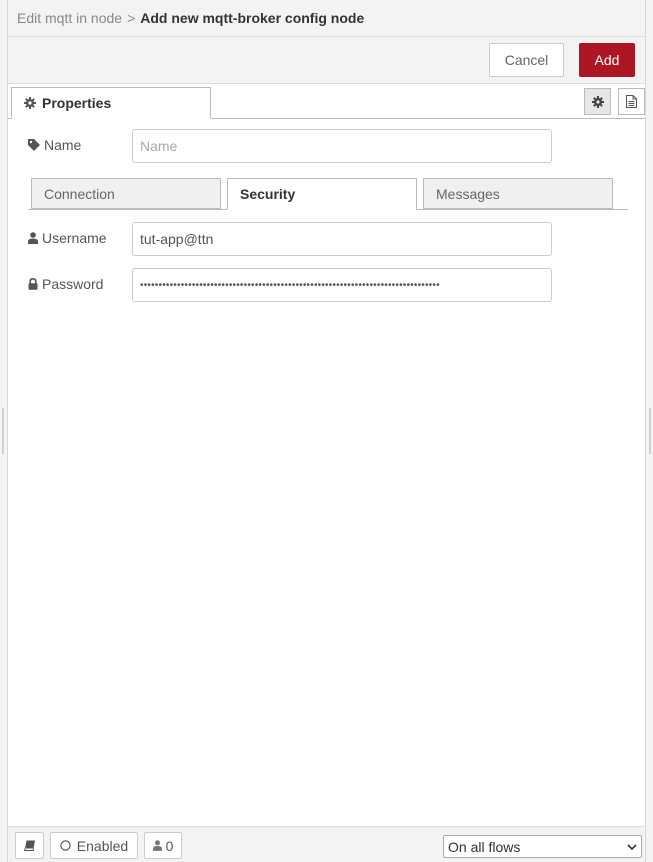  I want to click on enabled-toggle: Enabled, so click(94, 845).